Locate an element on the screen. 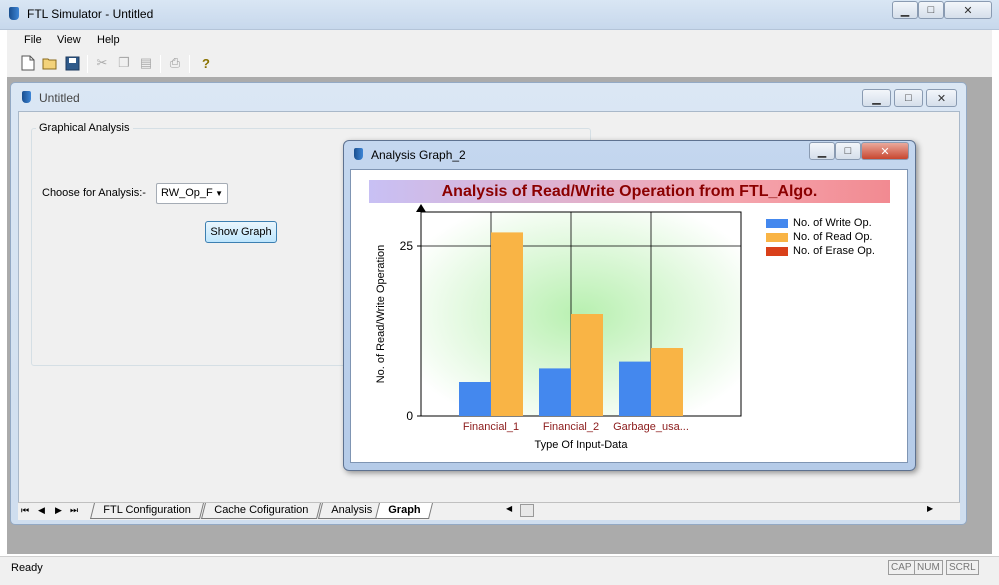 The width and height of the screenshot is (999, 585). copy-icon: ❐ is located at coordinates (124, 63).